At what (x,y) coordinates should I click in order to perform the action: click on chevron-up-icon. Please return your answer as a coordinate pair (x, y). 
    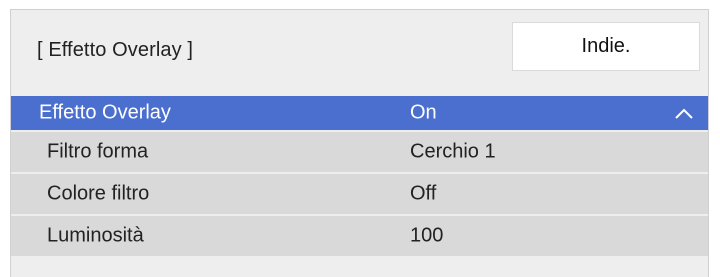
    Looking at the image, I should click on (684, 113).